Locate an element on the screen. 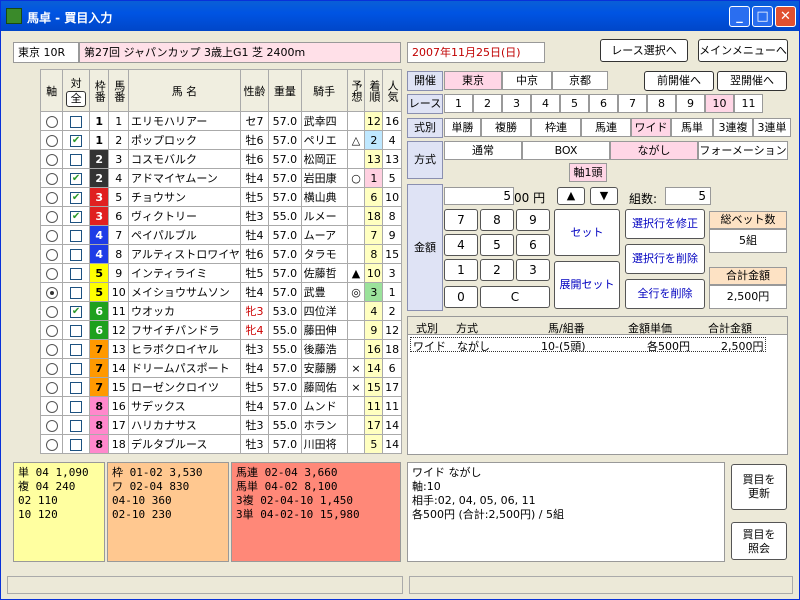 Image resolution: width=800 pixels, height=600 pixels. bettype-button: 馬連 is located at coordinates (606, 127).